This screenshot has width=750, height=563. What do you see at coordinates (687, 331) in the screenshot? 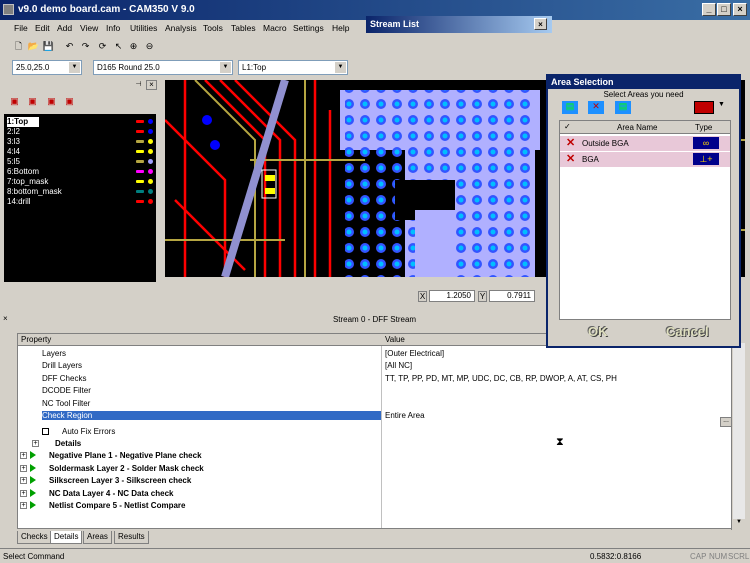
I see `cancel-button: Cancel` at bounding box center [687, 331].